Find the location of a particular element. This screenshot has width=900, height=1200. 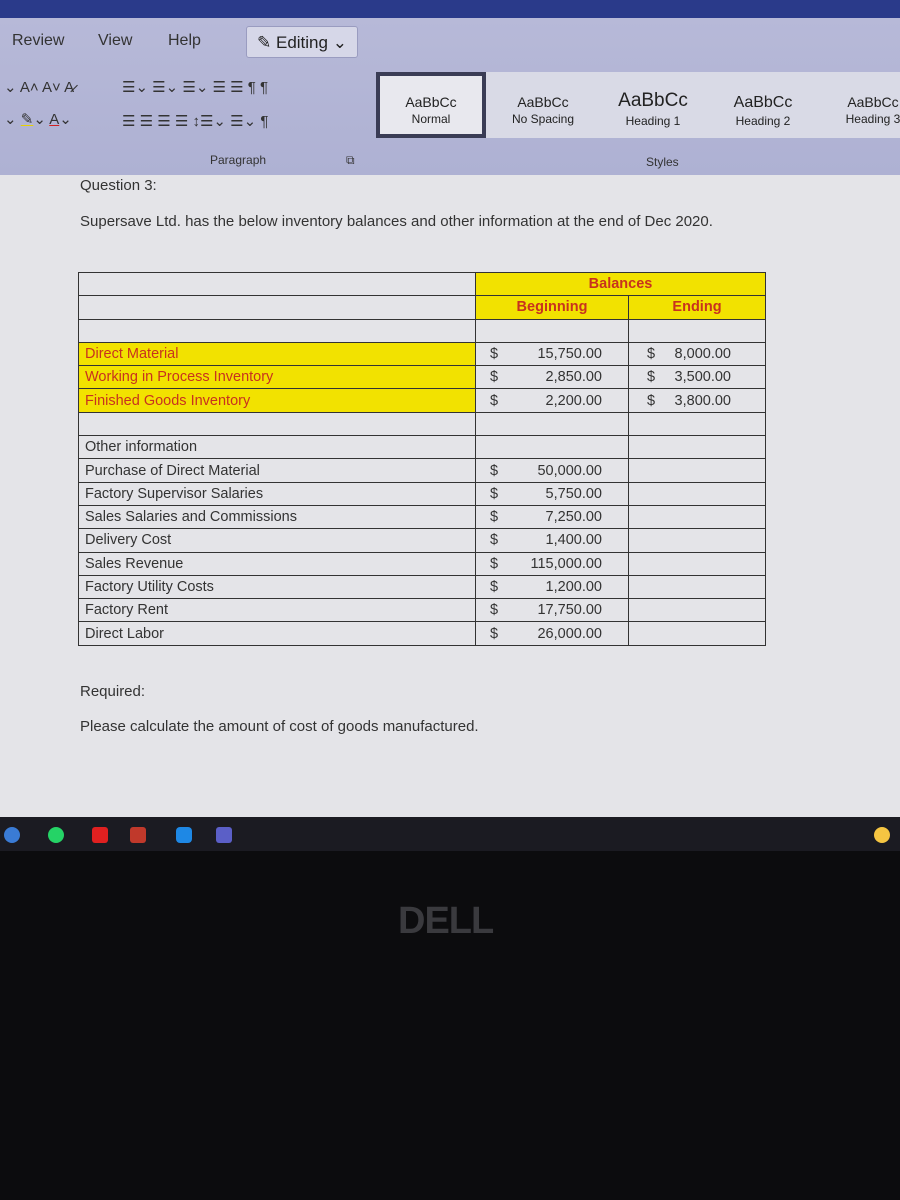

alignment-icons: ☰ ☰ ☰ ☰ ↕☰⌄ ☰⌄ ¶ is located at coordinates (195, 121).